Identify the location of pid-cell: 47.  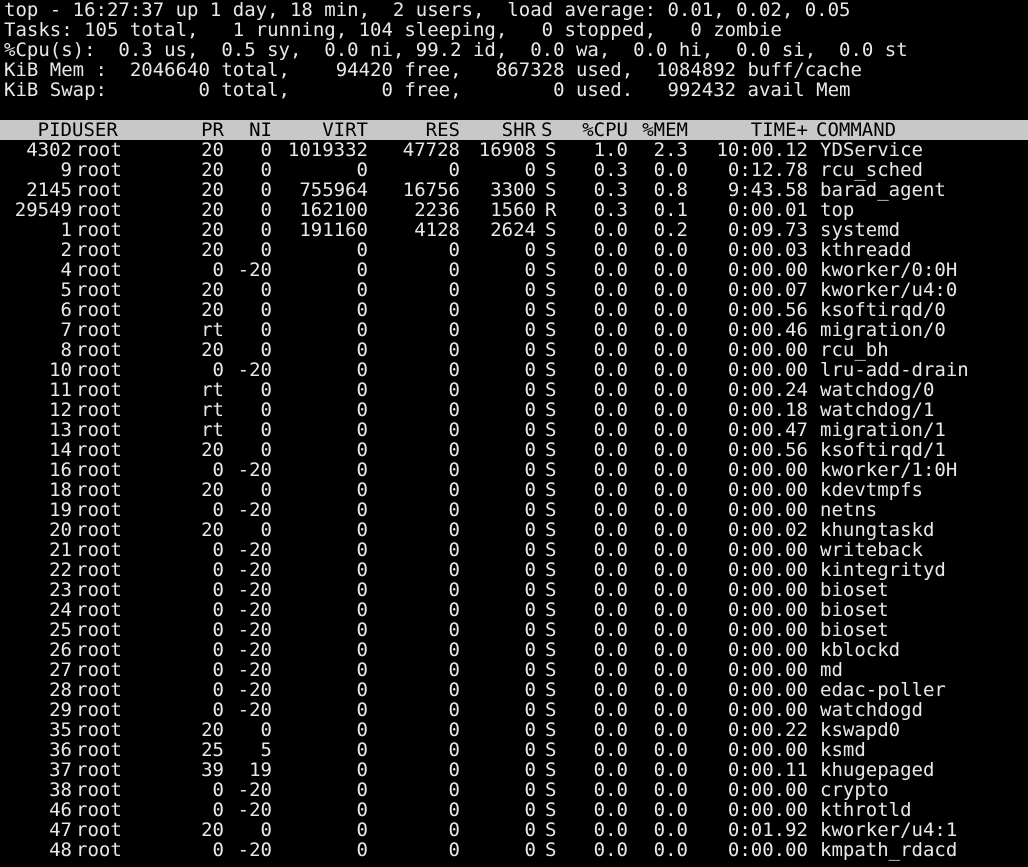
(60, 830).